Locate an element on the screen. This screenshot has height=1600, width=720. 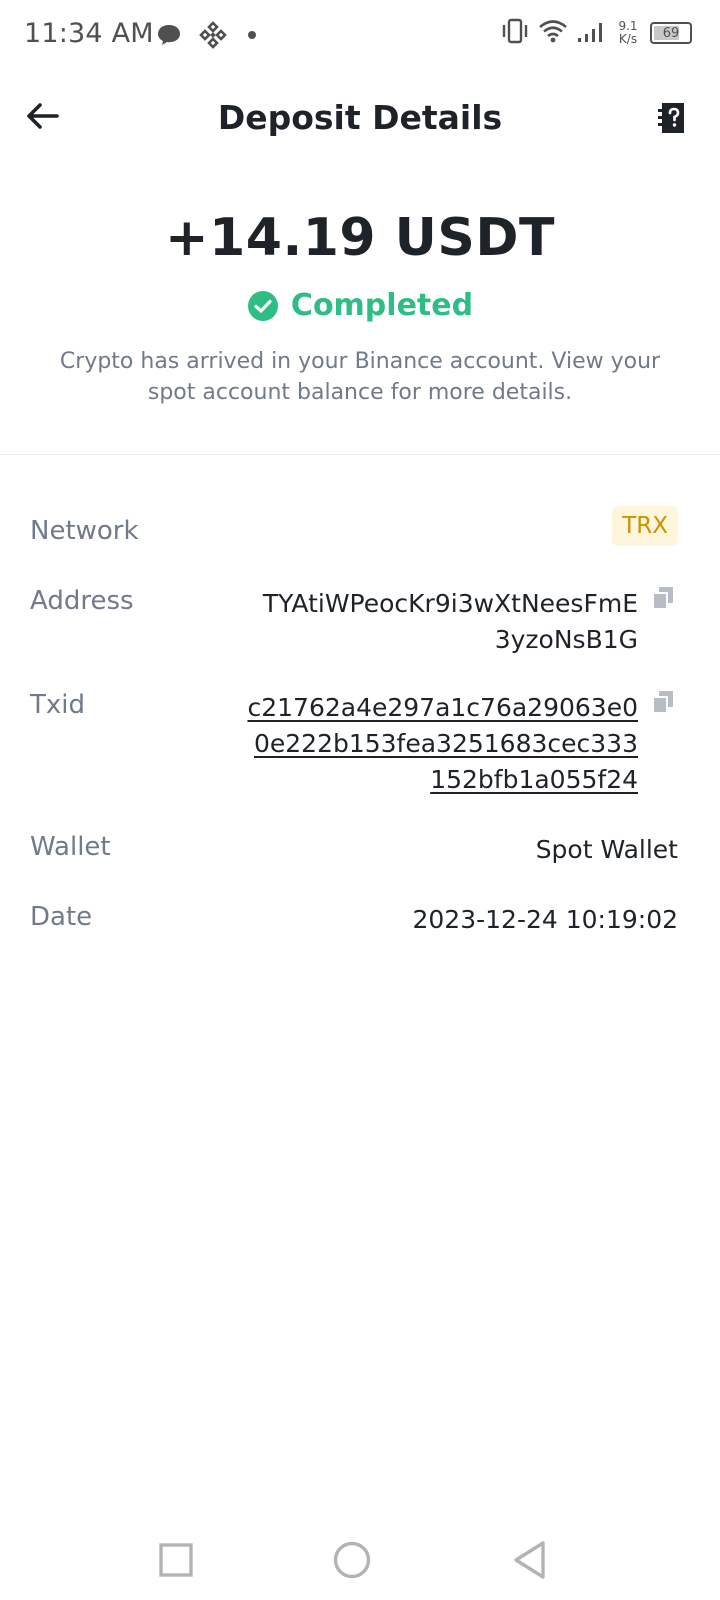
date-value: 2023-12-24 10:19:02 is located at coordinates (545, 919).